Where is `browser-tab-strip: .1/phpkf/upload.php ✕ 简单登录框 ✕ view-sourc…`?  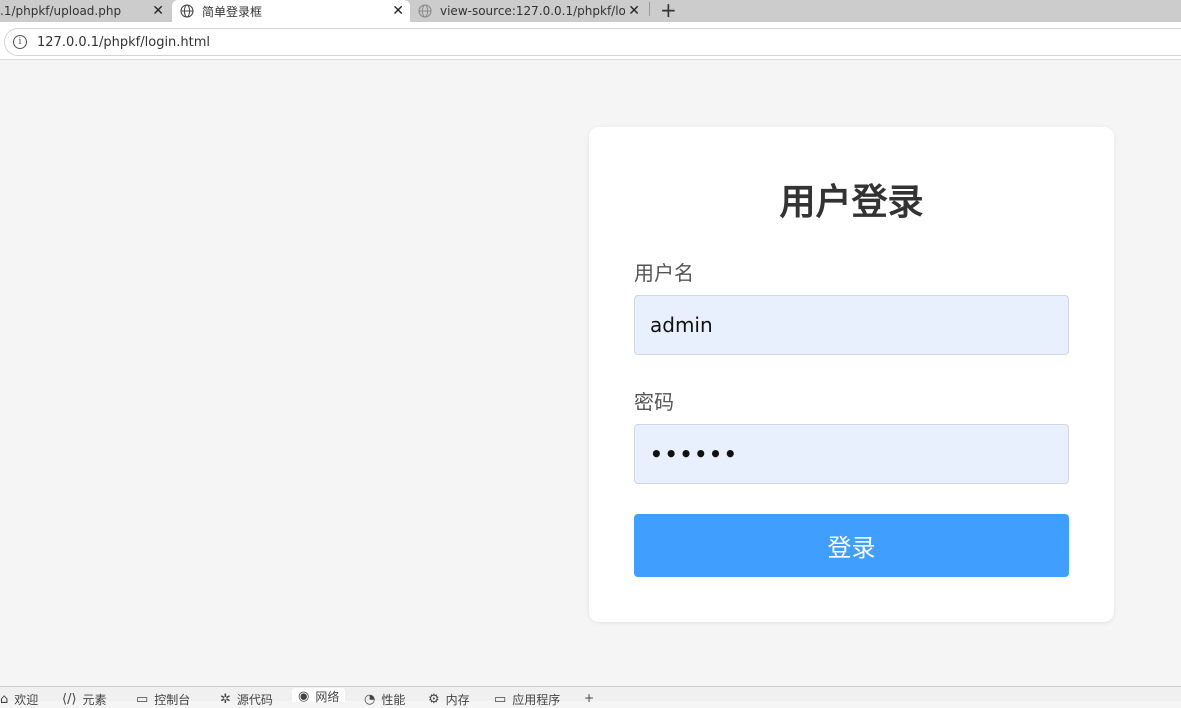 browser-tab-strip: .1/phpkf/upload.php ✕ 简单登录框 ✕ view-sourc… is located at coordinates (590, 11).